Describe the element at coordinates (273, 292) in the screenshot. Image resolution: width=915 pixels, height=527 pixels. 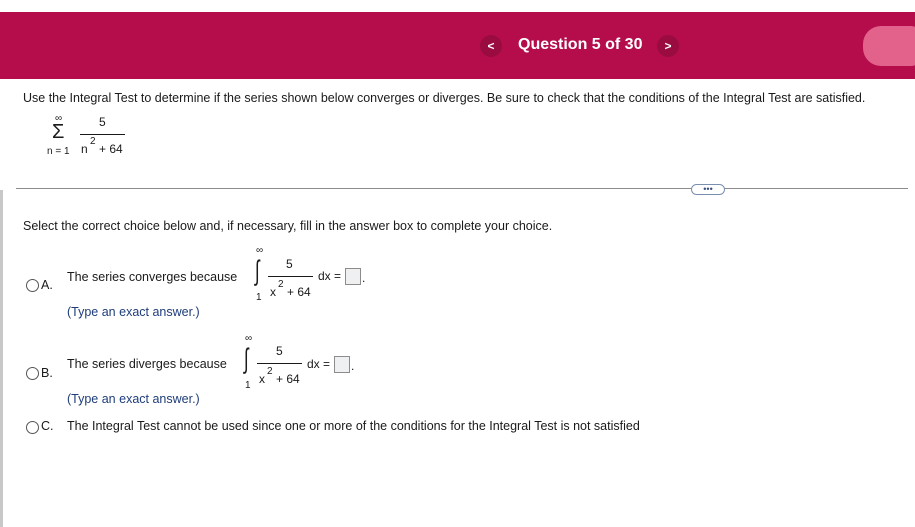
I see `option-a-denominator-base: x` at that location.